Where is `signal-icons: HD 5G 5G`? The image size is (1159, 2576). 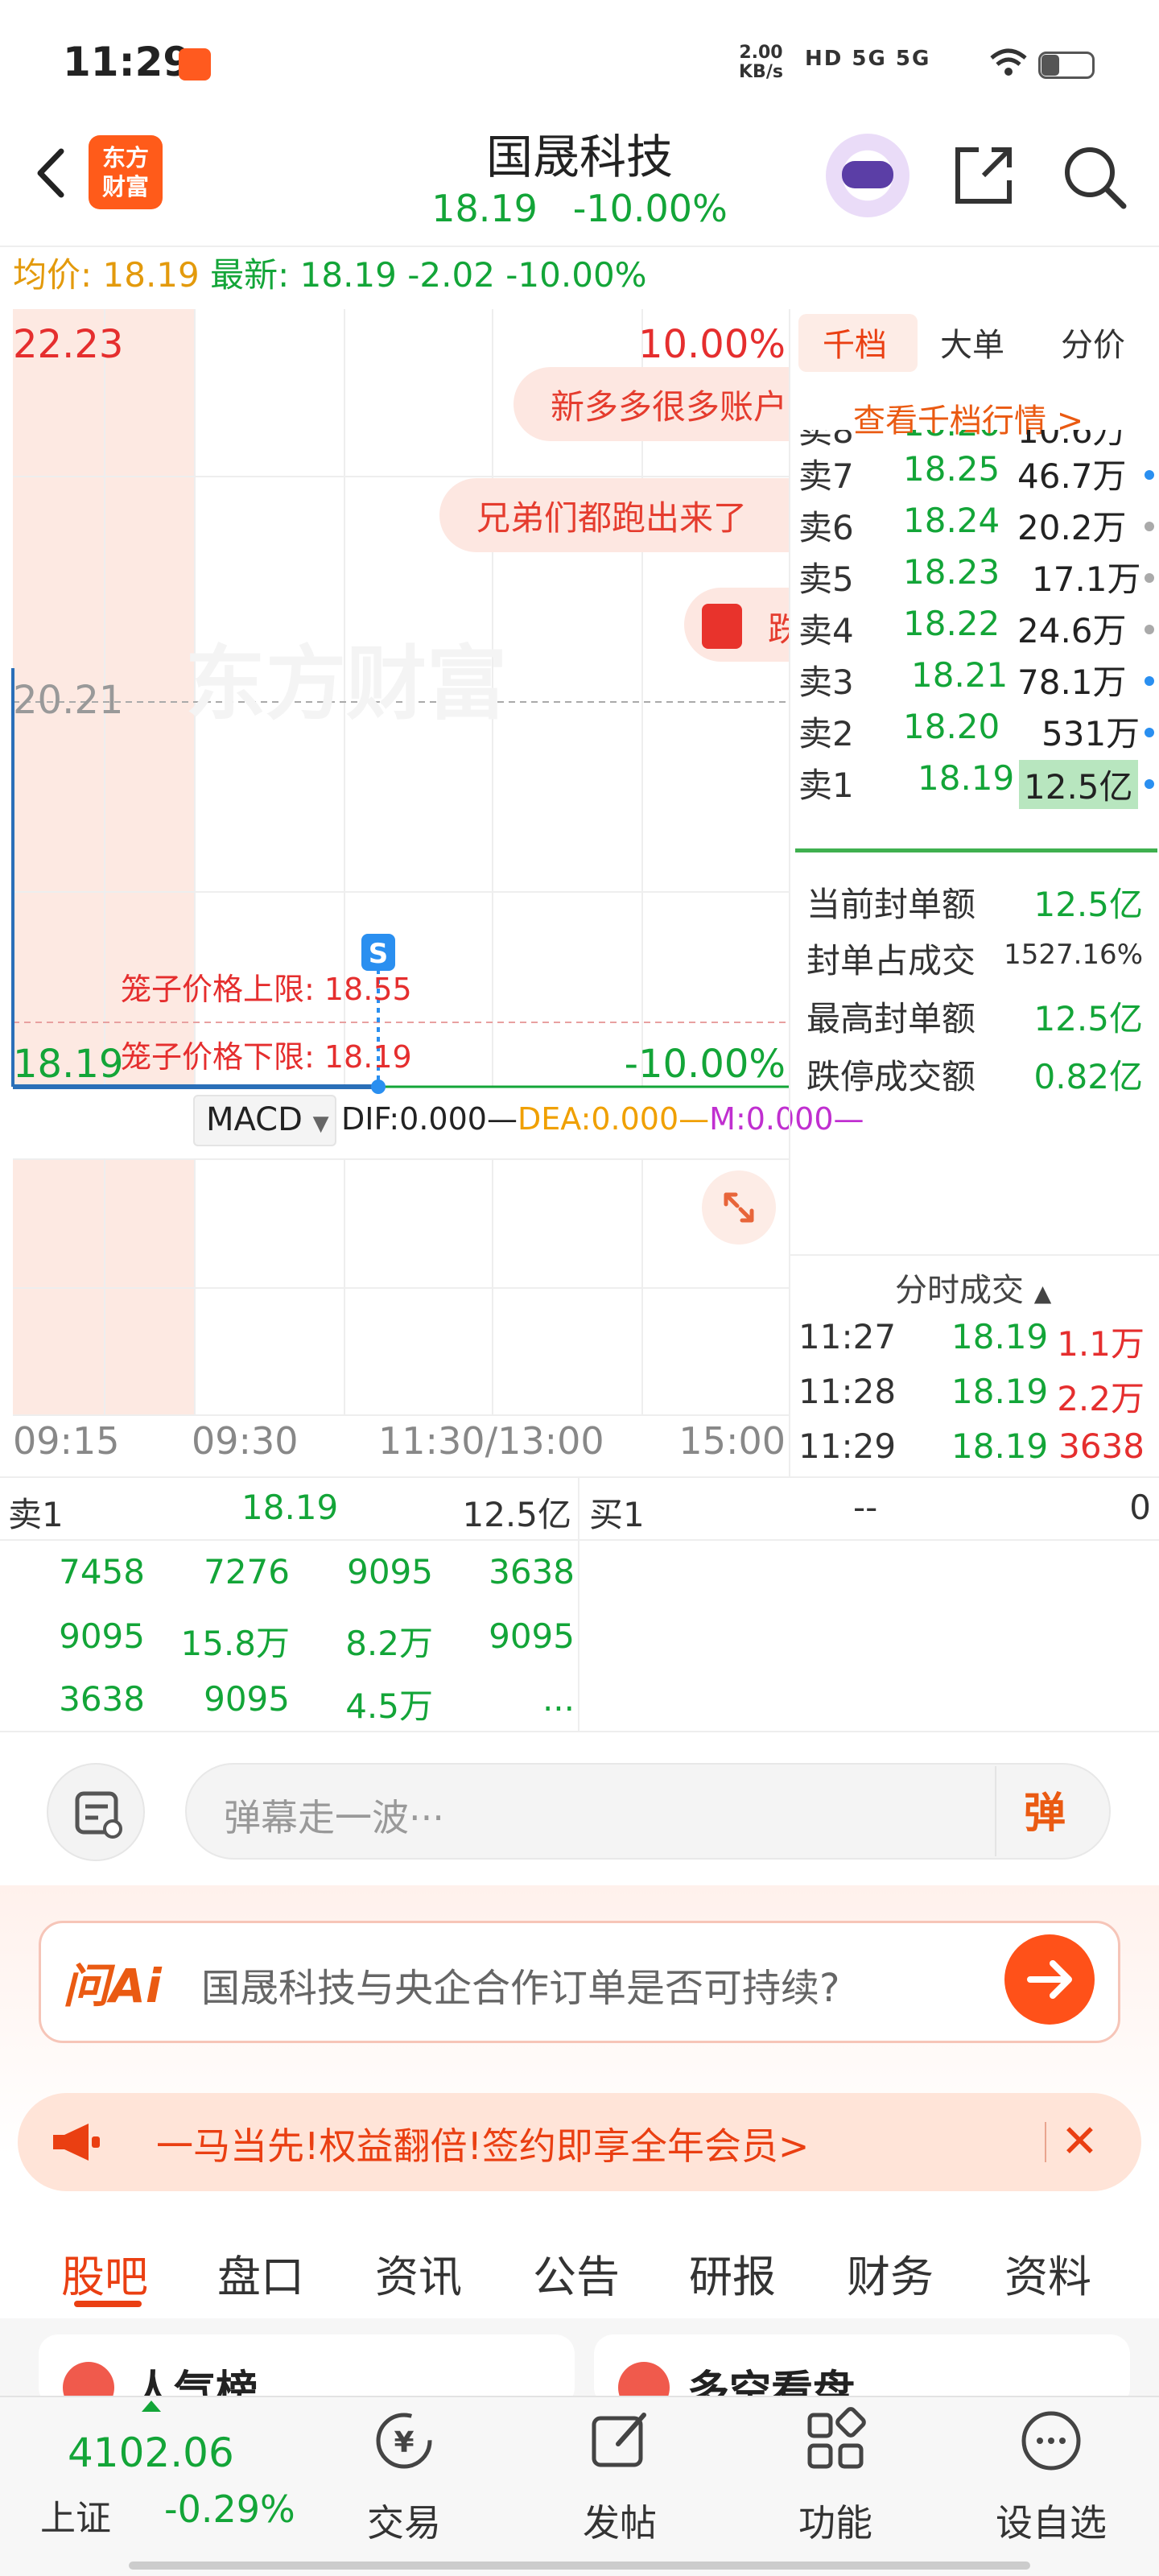 signal-icons: HD 5G 5G is located at coordinates (868, 59).